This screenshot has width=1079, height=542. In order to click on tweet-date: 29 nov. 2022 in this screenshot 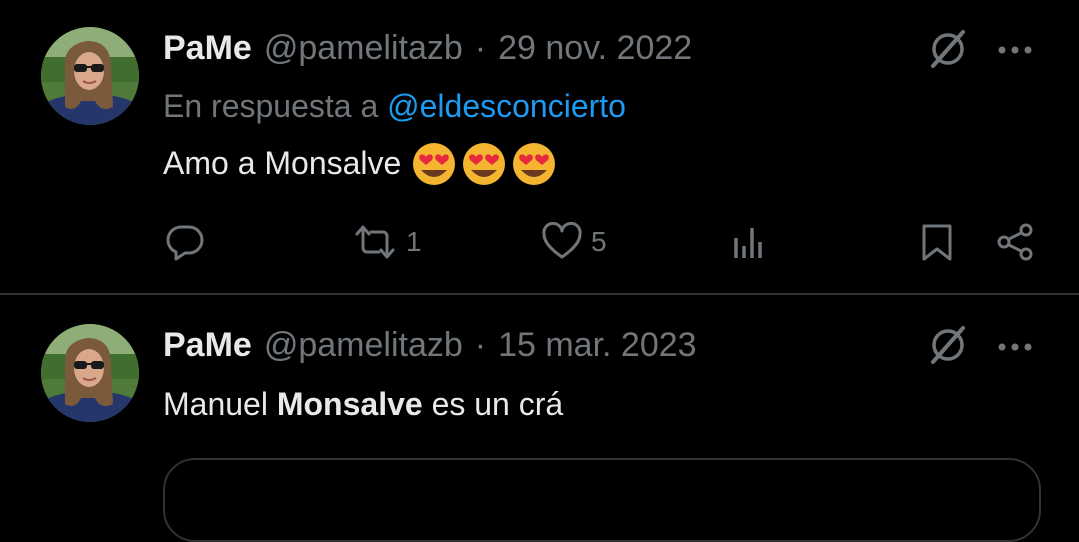, I will do `click(595, 48)`.